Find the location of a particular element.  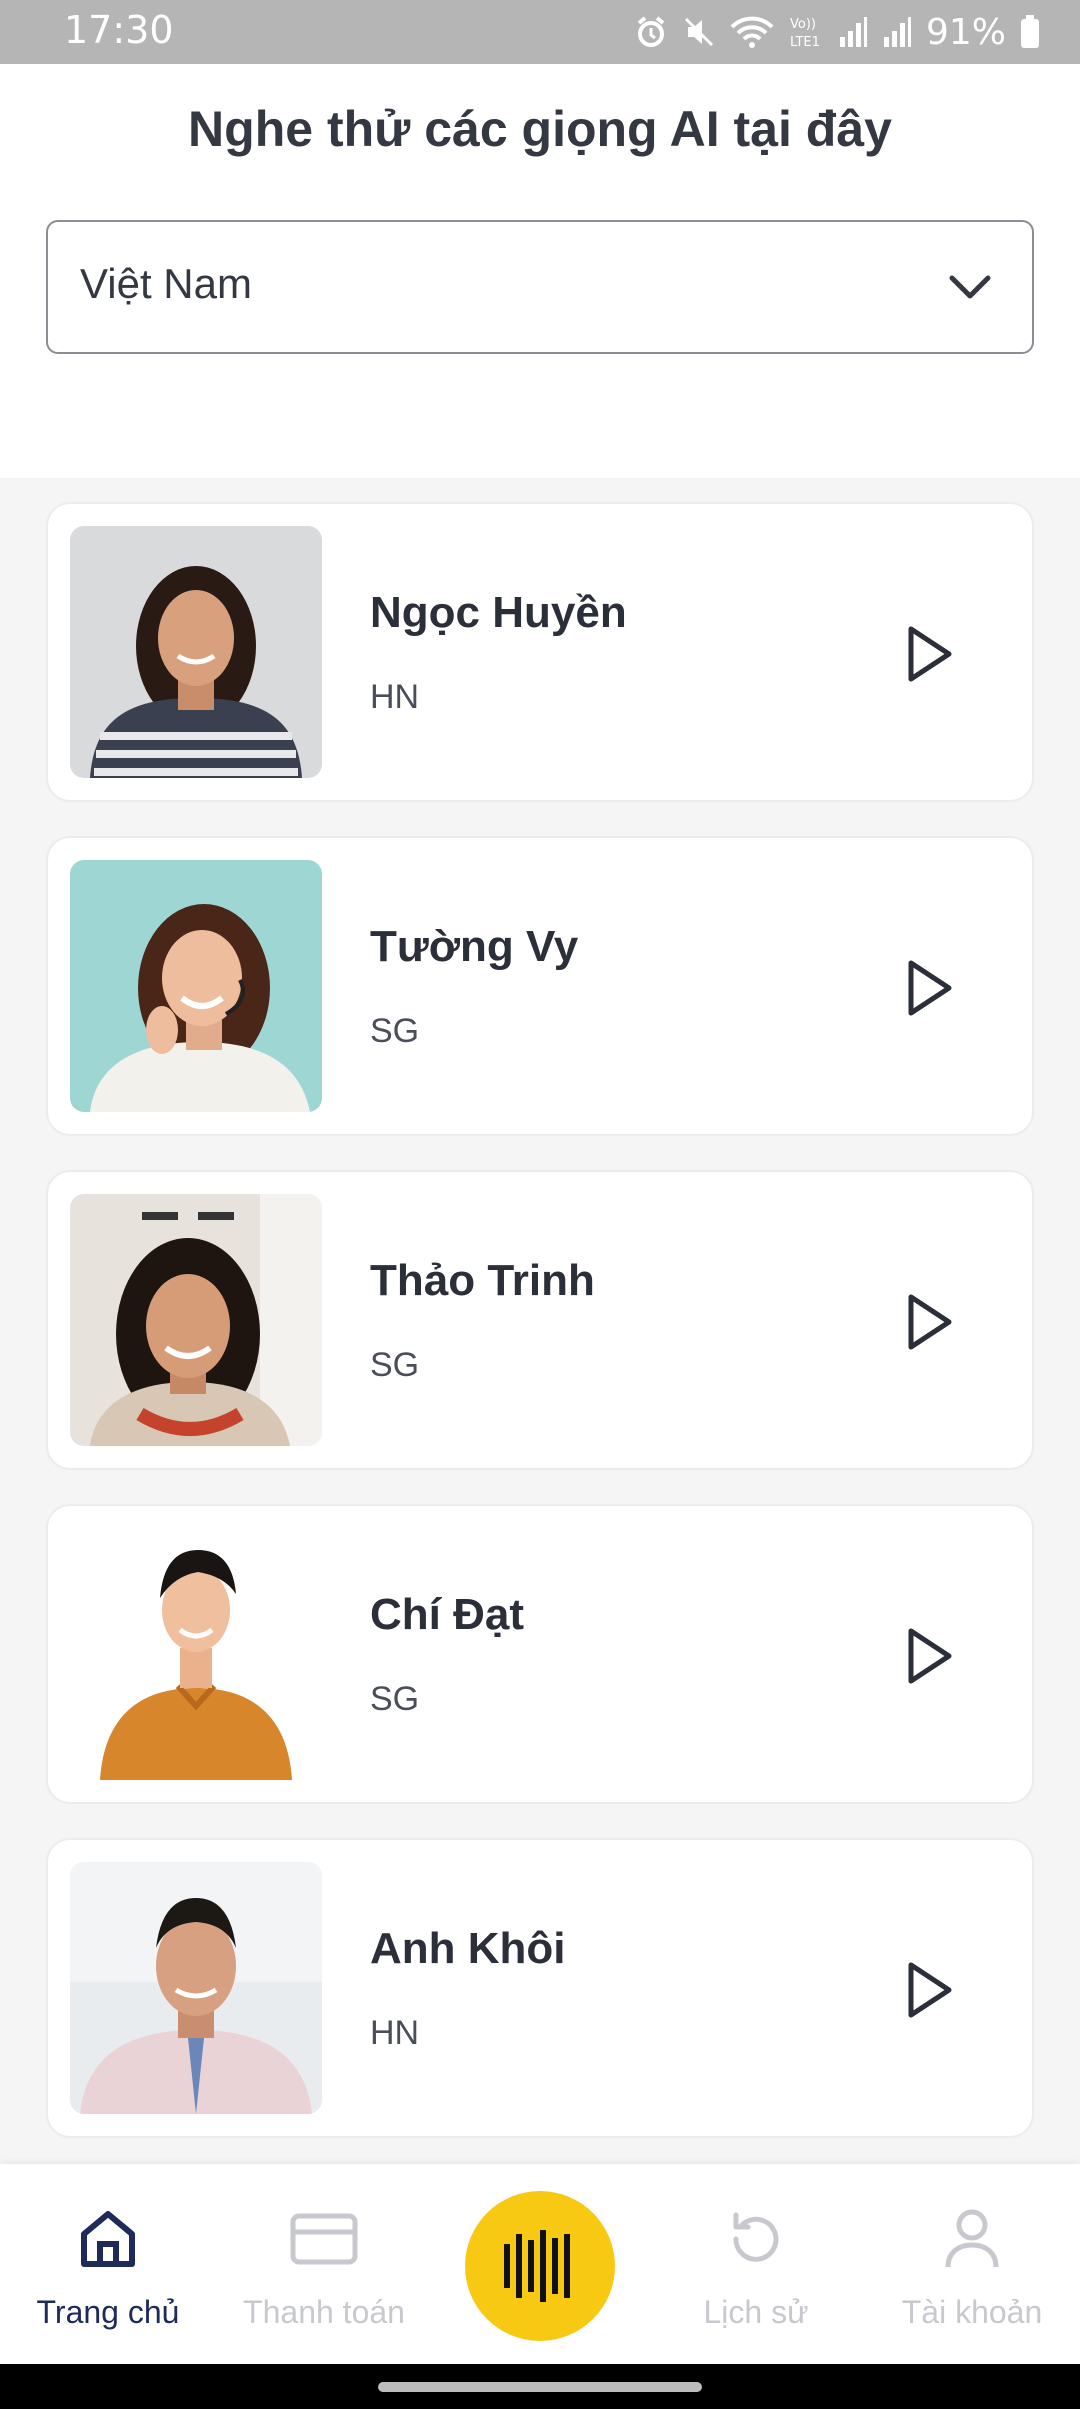

nav-item-home: Trang chủ is located at coordinates (108, 2267).